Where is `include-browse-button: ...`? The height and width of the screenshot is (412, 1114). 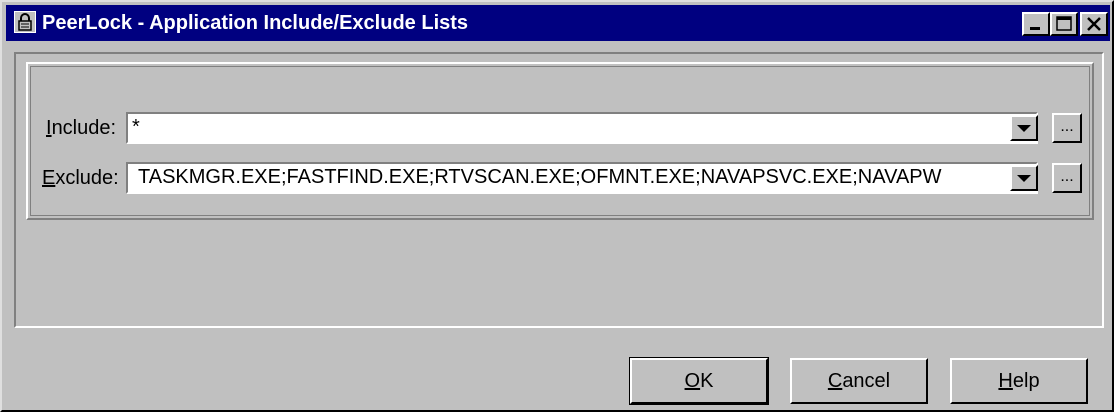
include-browse-button: ... is located at coordinates (1067, 128).